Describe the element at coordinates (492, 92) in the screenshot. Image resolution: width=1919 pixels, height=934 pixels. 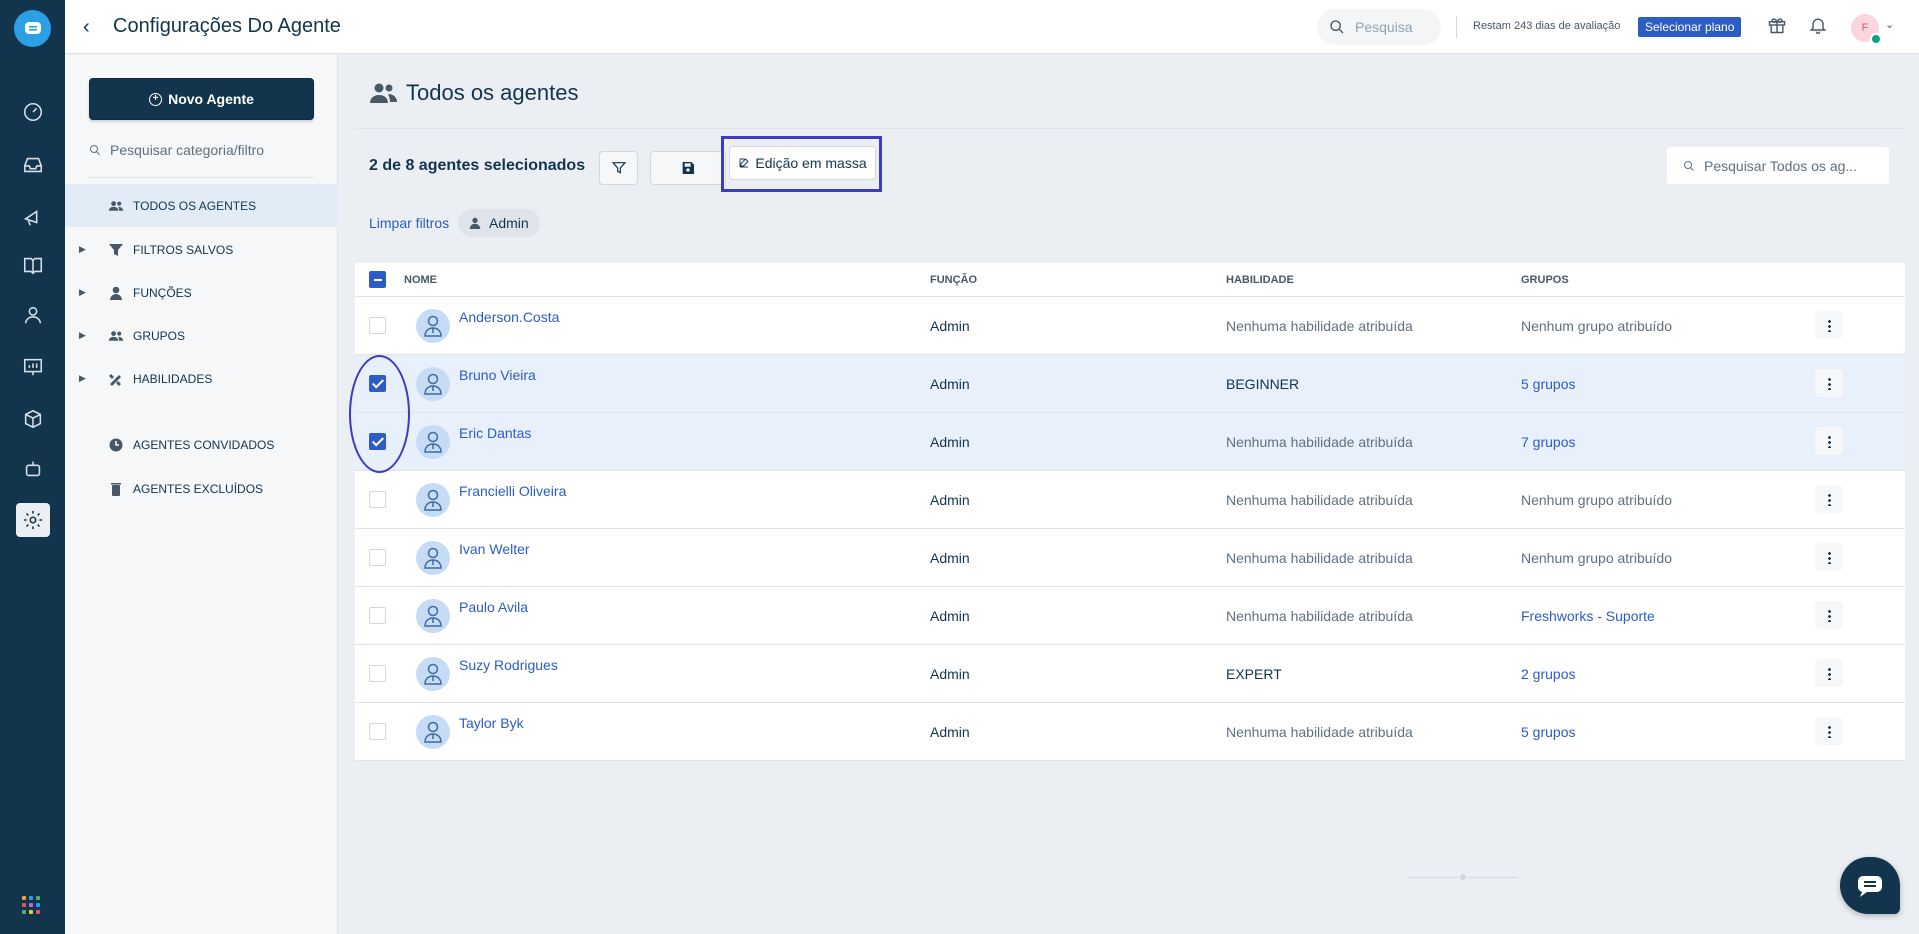
I see `page-title-text: Todos os agentes` at that location.